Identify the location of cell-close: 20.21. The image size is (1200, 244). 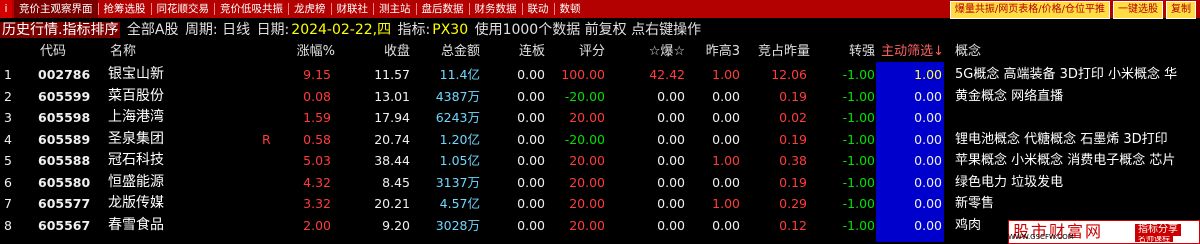
(392, 203).